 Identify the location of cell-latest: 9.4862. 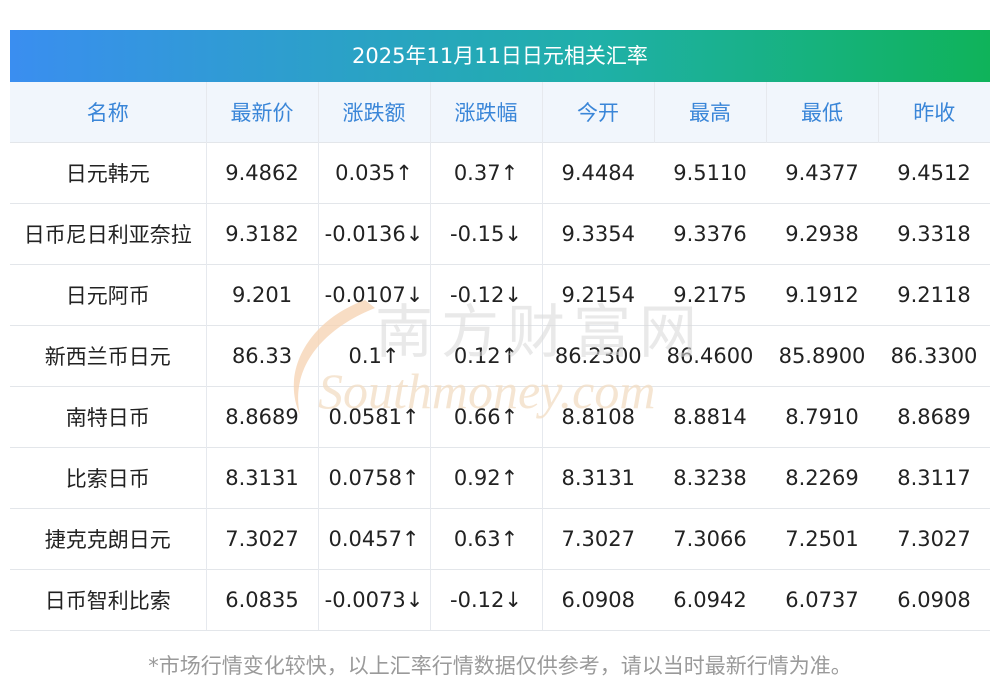
(262, 173).